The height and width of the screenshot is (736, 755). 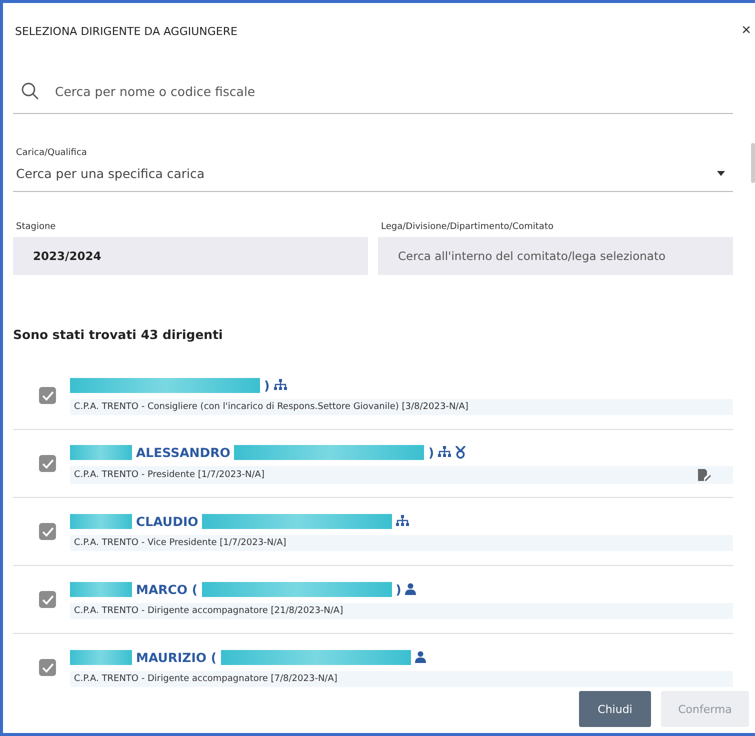 What do you see at coordinates (555, 256) in the screenshot?
I see `league-field: Cerca all'interno del comitato/lega selezionato` at bounding box center [555, 256].